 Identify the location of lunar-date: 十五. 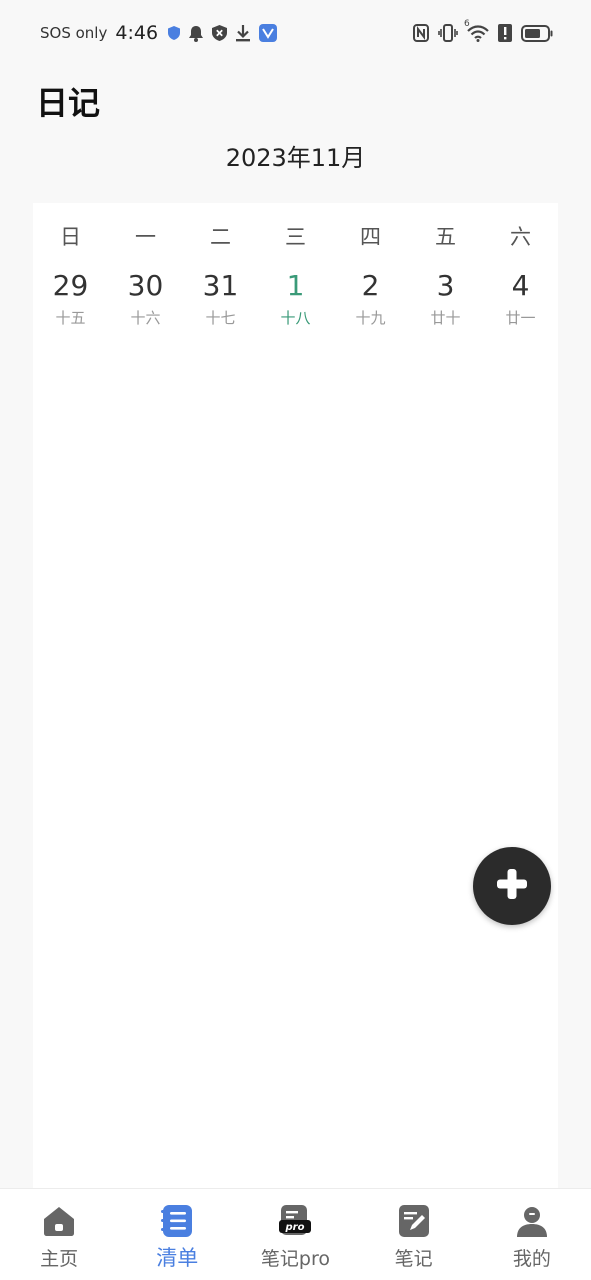
(70, 318).